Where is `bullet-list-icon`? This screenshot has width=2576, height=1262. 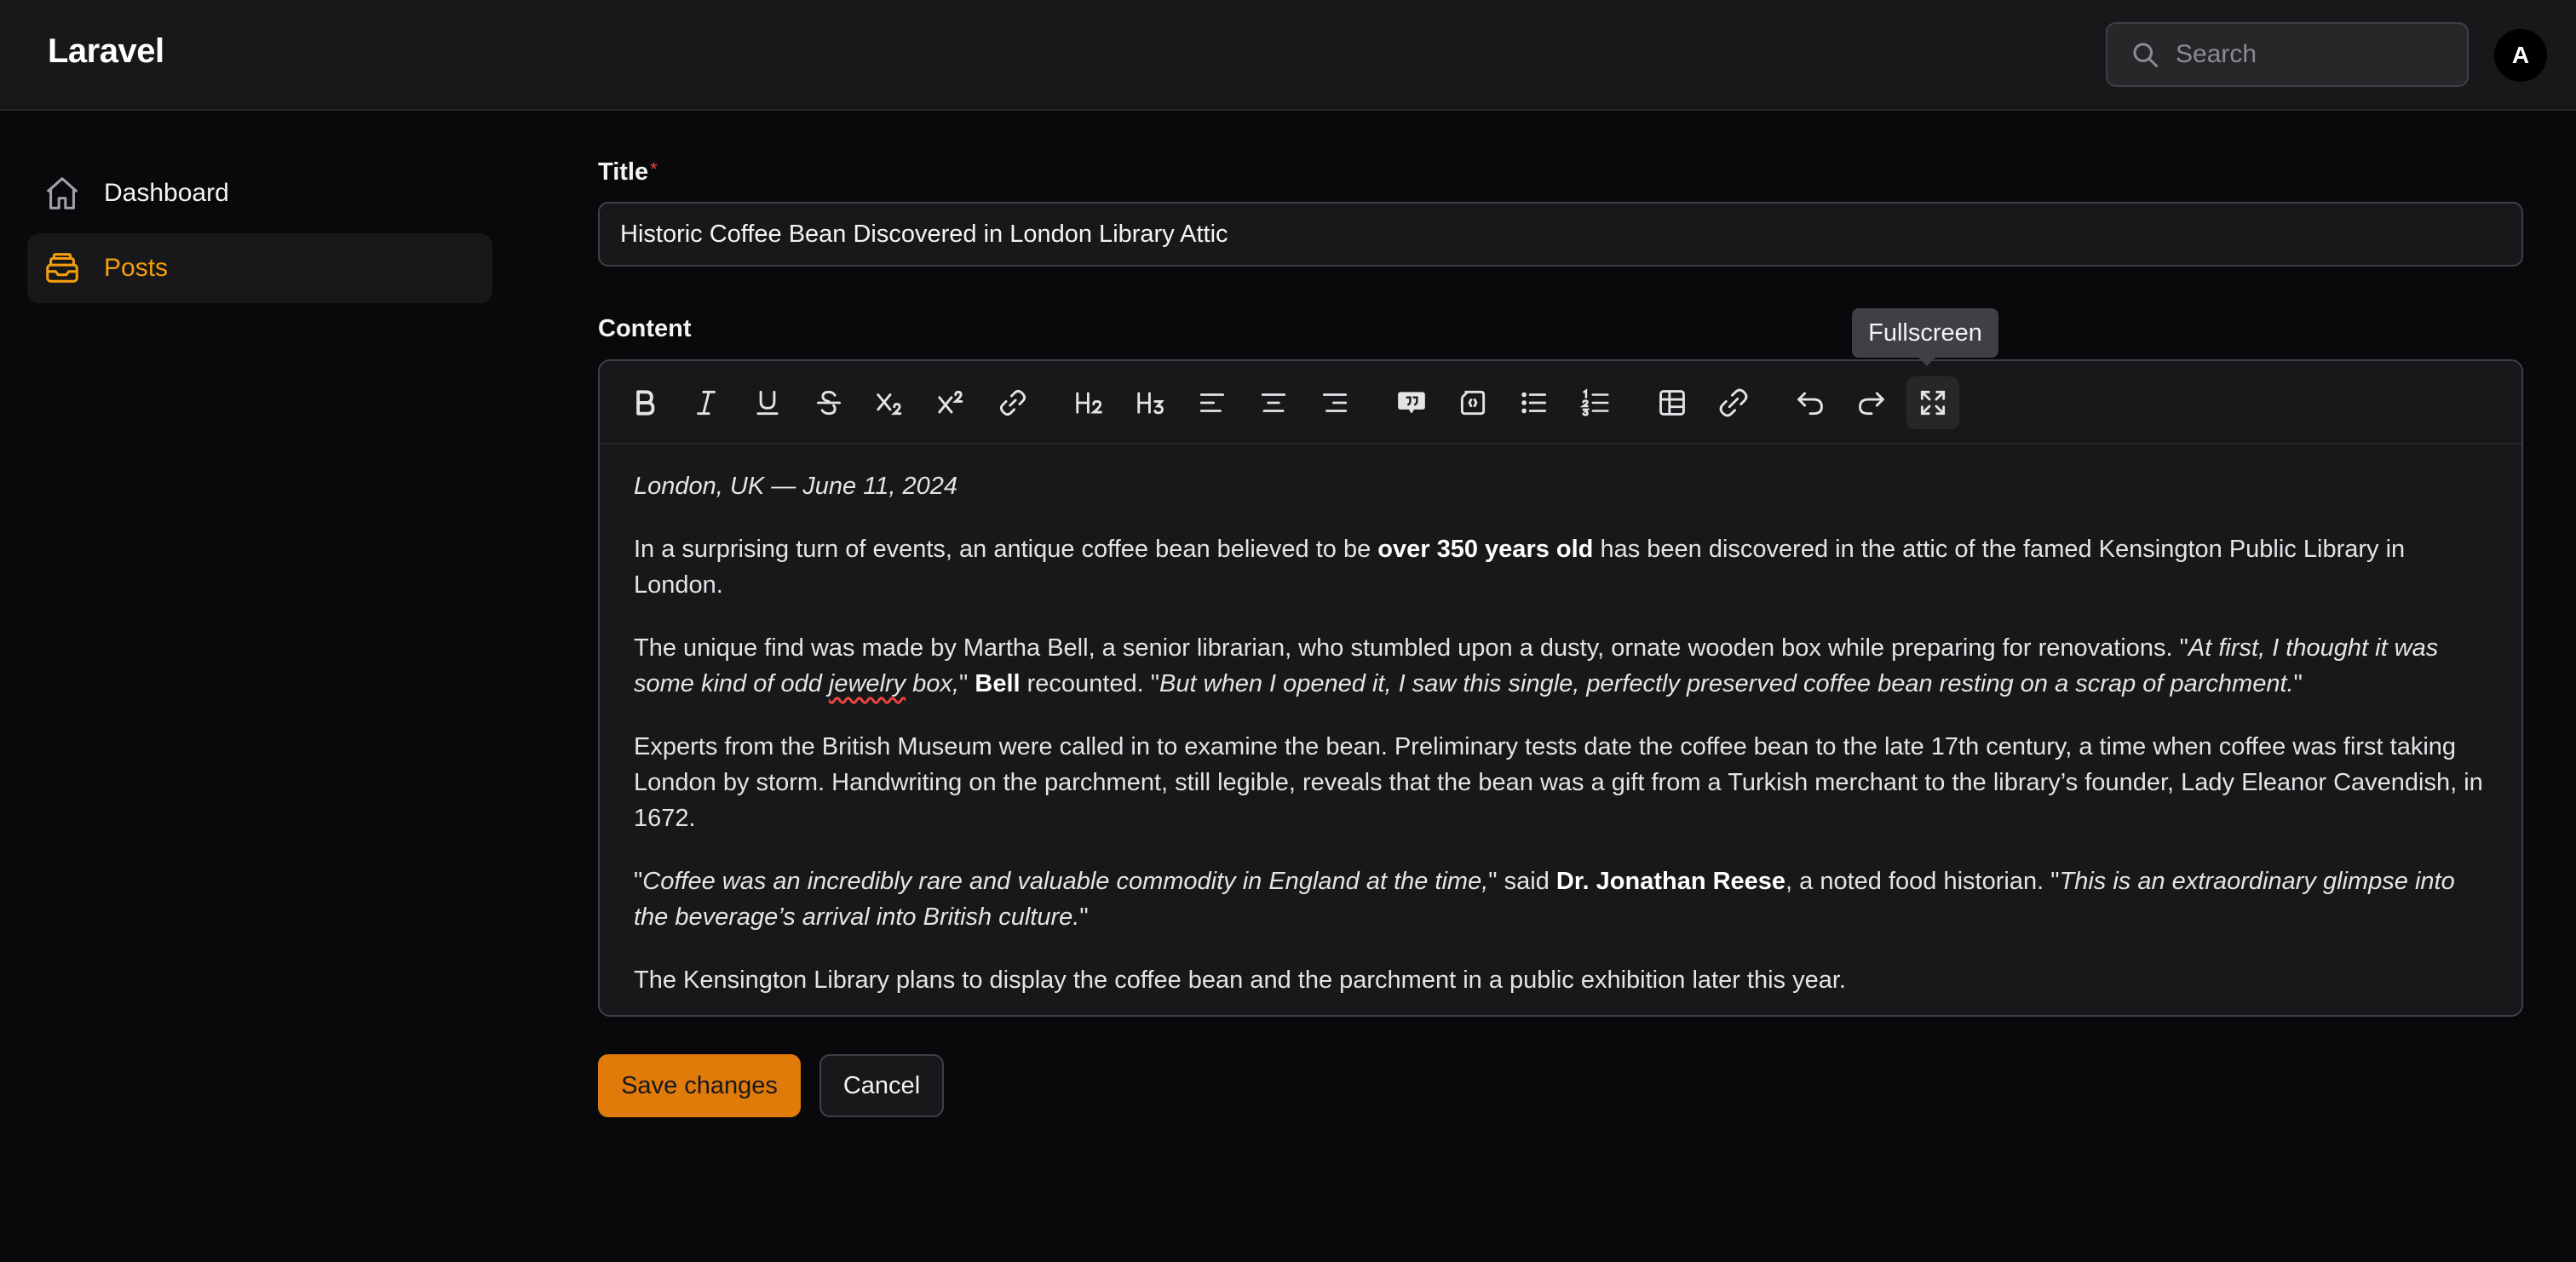 bullet-list-icon is located at coordinates (1534, 403).